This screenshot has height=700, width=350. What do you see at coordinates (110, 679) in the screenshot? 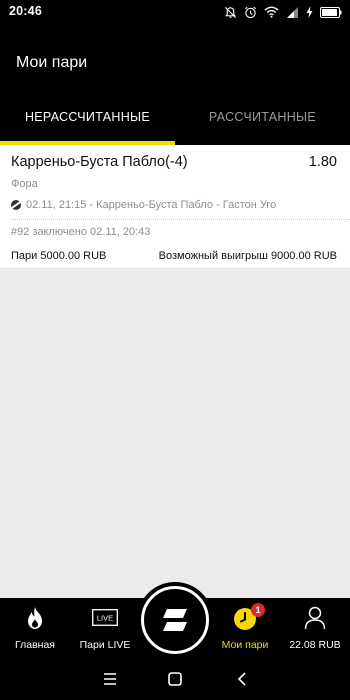
I see `menu-icon` at bounding box center [110, 679].